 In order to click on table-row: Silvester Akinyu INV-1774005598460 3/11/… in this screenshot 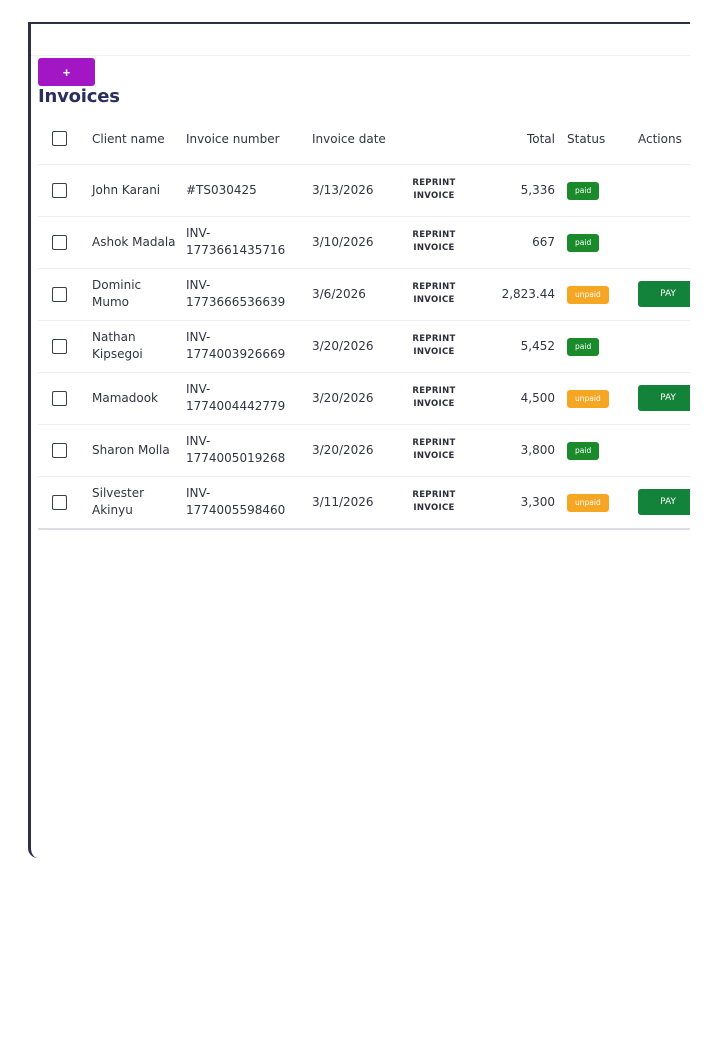, I will do `click(364, 502)`.